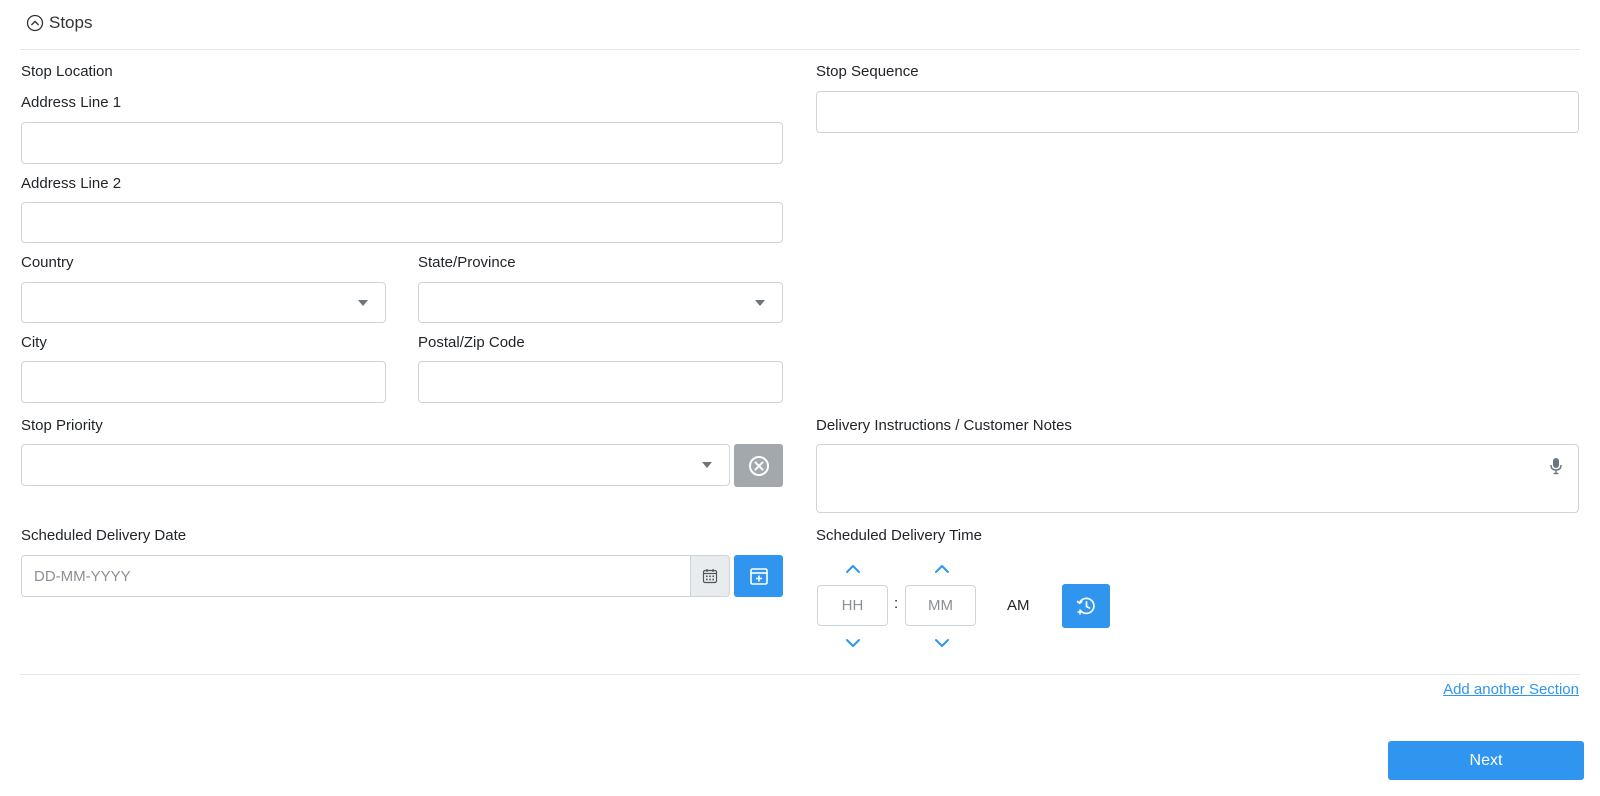 This screenshot has width=1600, height=796. Describe the element at coordinates (899, 535) in the screenshot. I see `scheduled-delivery-time-label: Scheduled Delivery Time` at that location.